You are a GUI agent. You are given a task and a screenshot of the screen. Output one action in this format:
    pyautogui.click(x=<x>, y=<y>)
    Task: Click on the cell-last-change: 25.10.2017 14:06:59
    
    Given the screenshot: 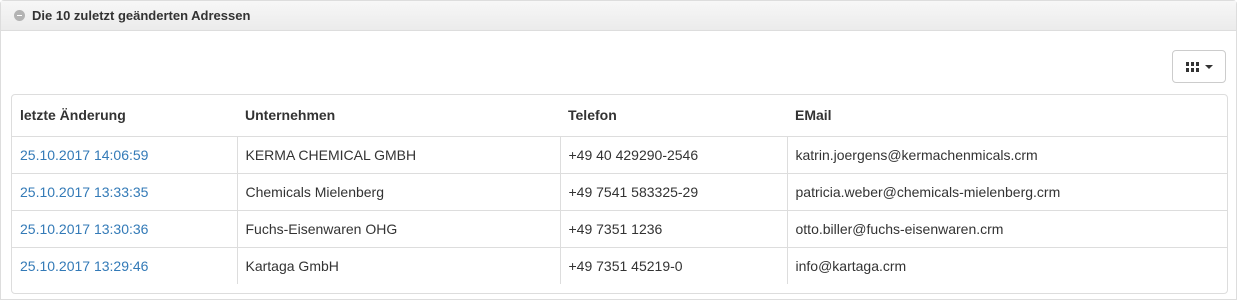 What is the action you would take?
    pyautogui.click(x=124, y=154)
    